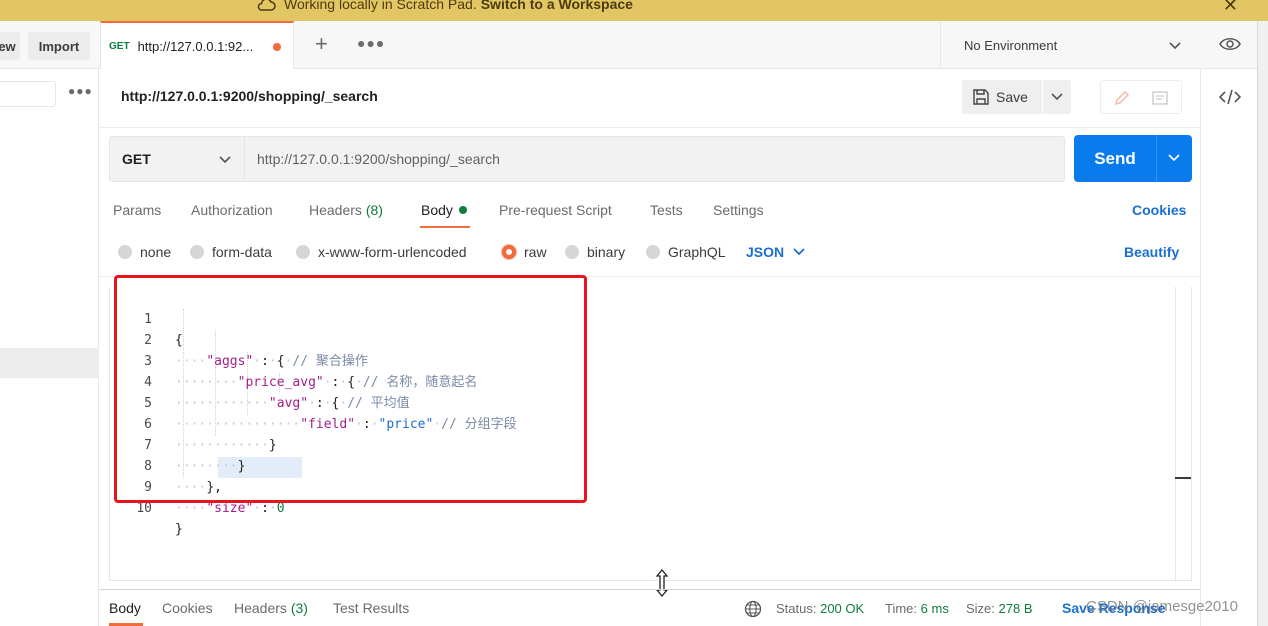 The width and height of the screenshot is (1268, 626). Describe the element at coordinates (1230, 44) in the screenshot. I see `eye-icon` at that location.